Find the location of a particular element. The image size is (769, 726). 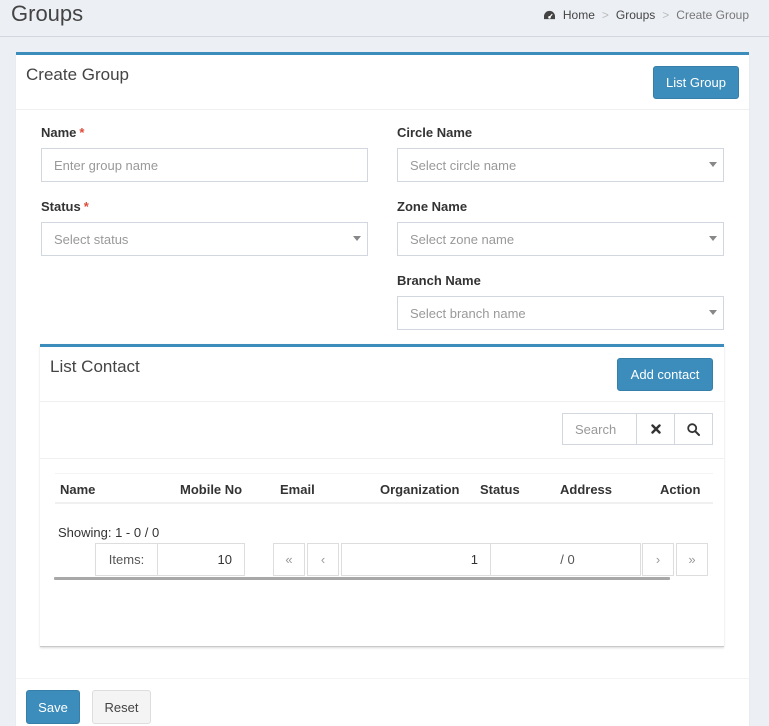

clear-search-button is located at coordinates (656, 429).